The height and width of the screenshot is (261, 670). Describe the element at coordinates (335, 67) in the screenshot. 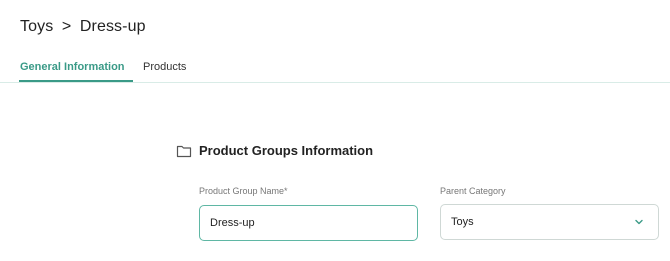

I see `tab-bar: General Information Products` at that location.